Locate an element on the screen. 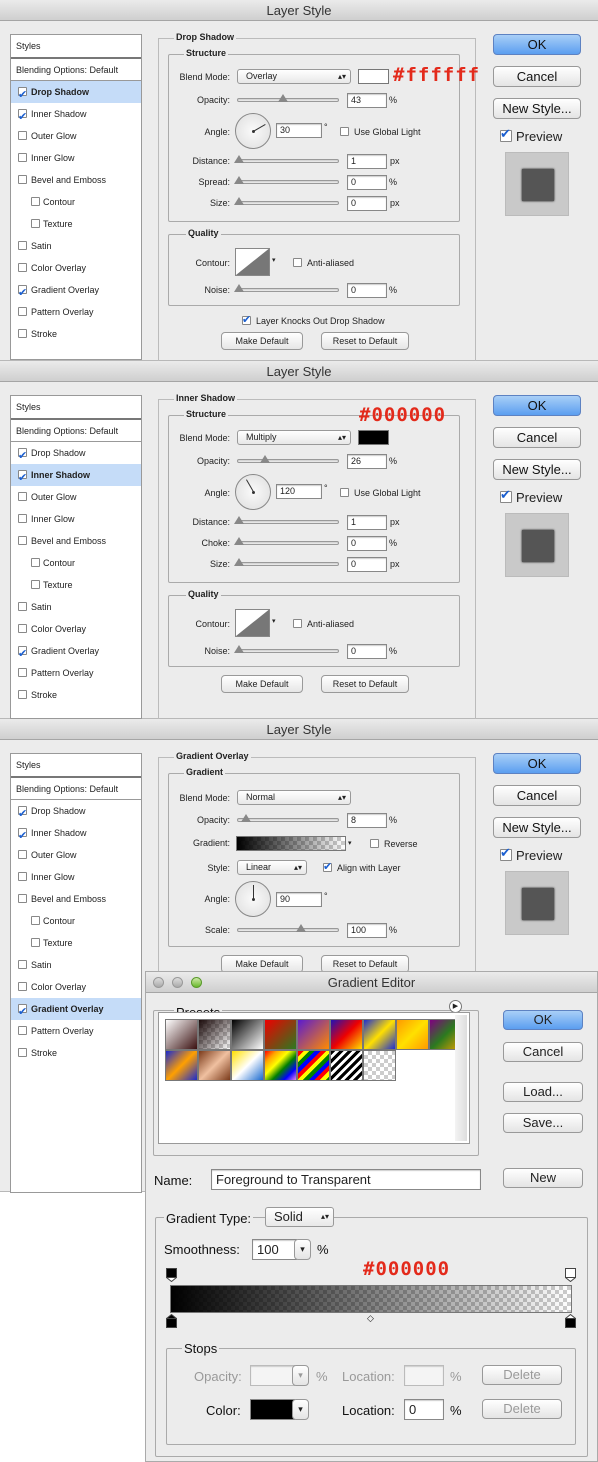 This screenshot has height=1462, width=598. smoothness-input: 100 is located at coordinates (274, 1249).